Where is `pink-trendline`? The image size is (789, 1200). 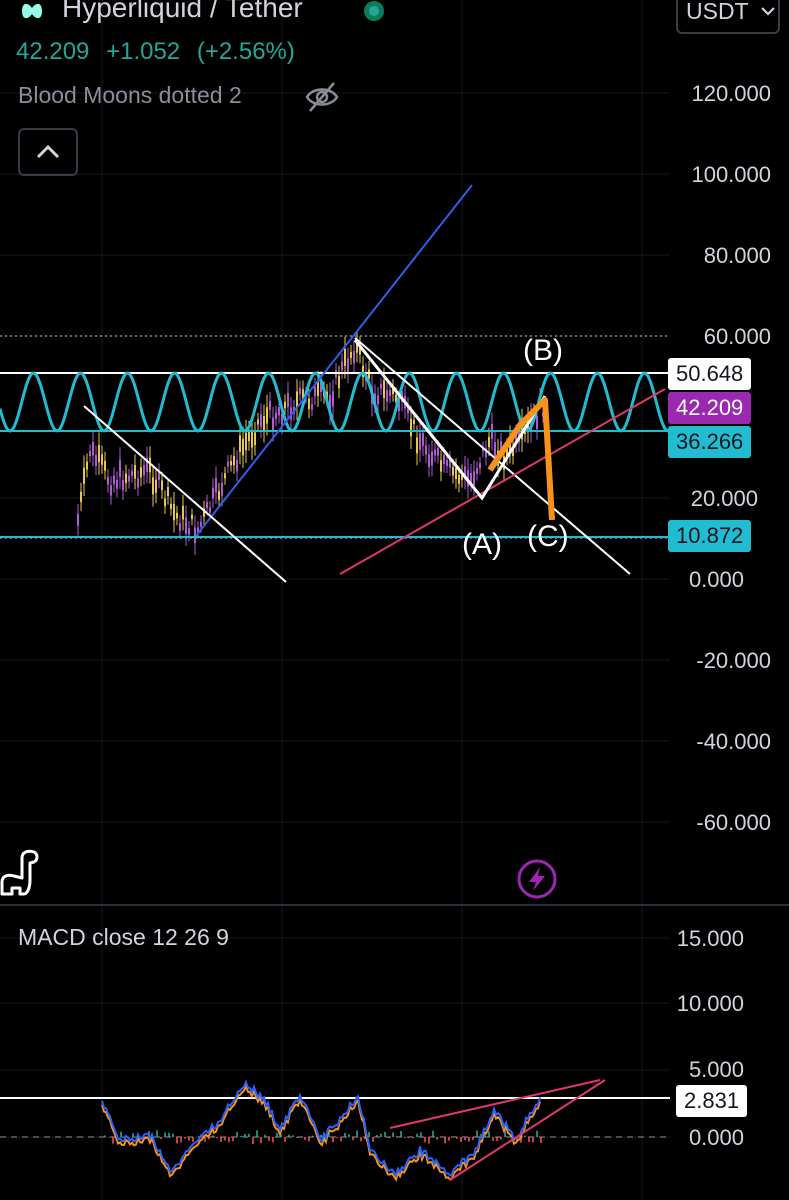 pink-trendline is located at coordinates (502, 481).